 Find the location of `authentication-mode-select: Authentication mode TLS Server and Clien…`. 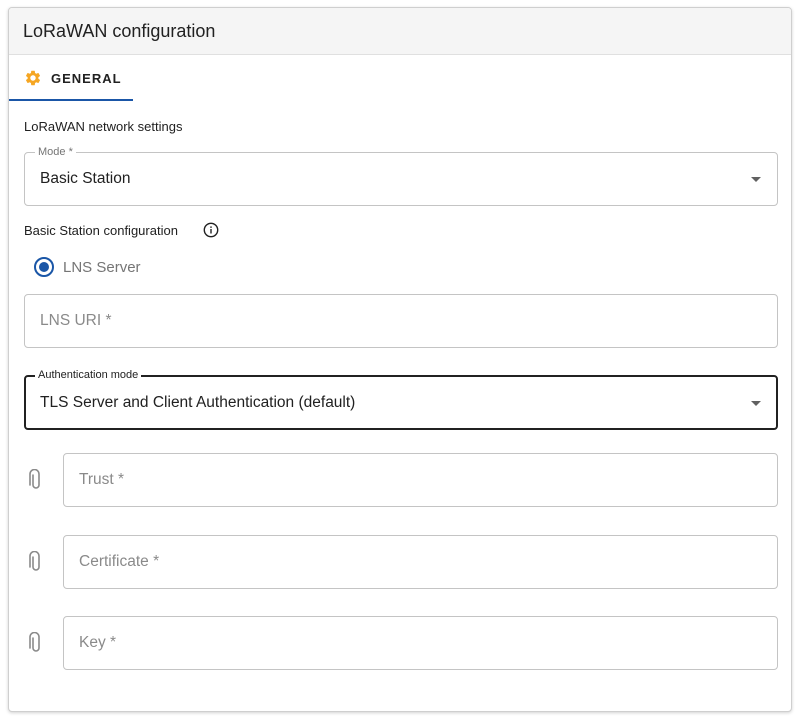

authentication-mode-select: Authentication mode TLS Server and Clien… is located at coordinates (401, 399).